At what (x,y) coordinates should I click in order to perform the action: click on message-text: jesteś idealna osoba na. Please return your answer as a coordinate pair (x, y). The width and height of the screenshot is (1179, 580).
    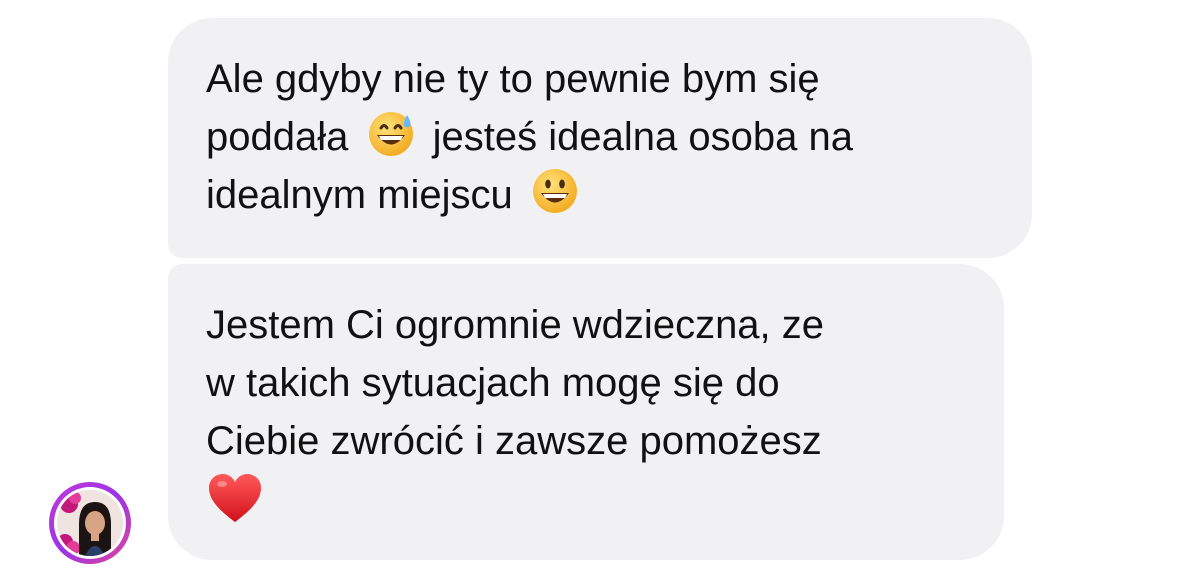
    Looking at the image, I should click on (642, 137).